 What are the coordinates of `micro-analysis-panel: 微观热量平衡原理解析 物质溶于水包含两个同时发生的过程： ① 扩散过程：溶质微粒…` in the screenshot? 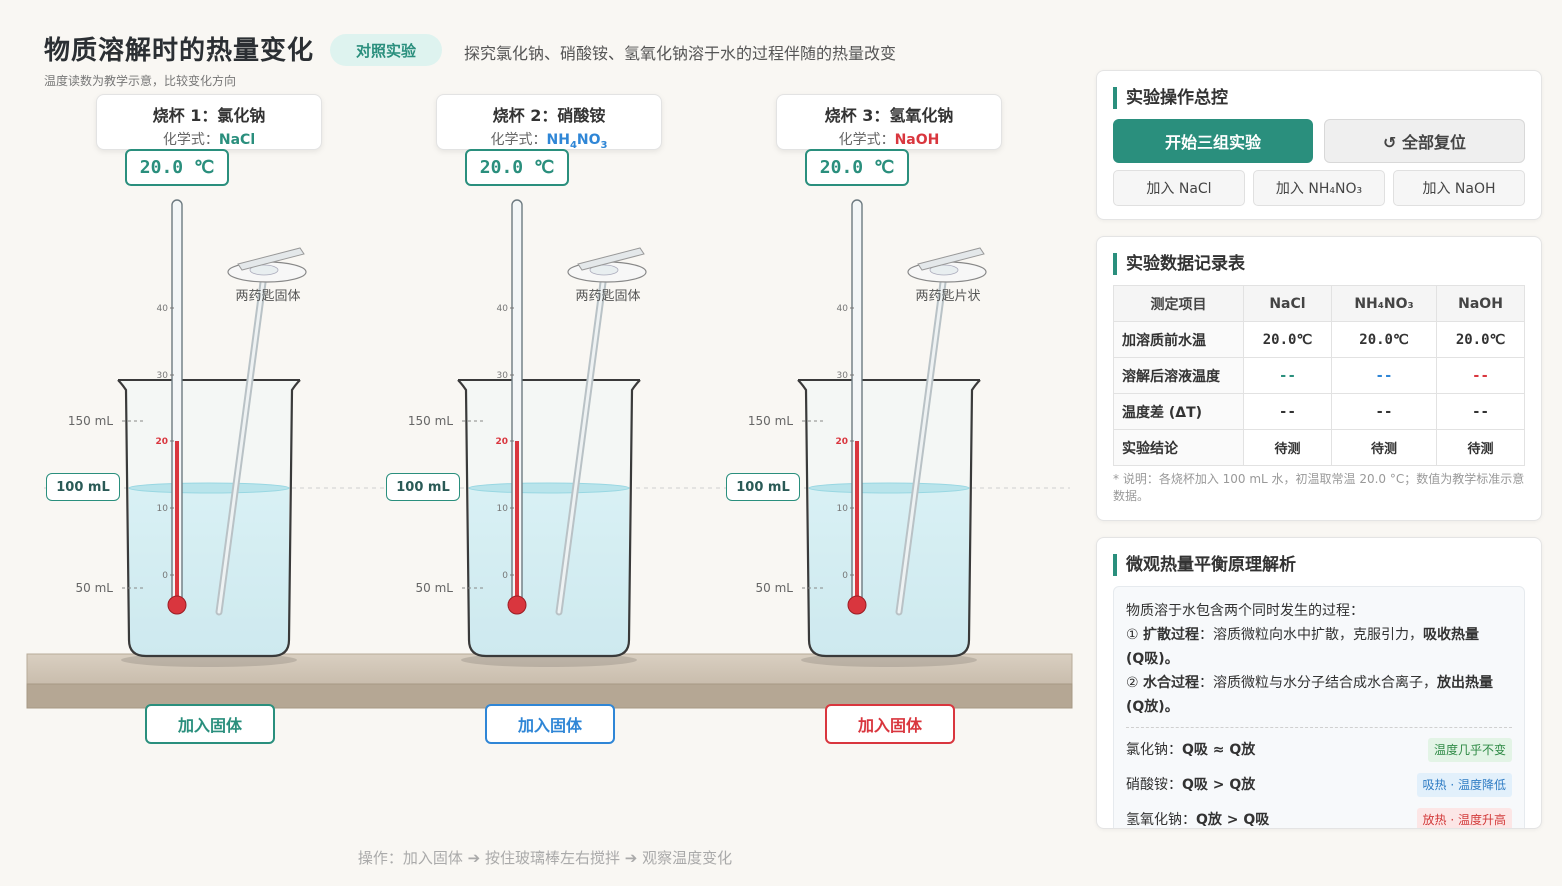 It's located at (1319, 683).